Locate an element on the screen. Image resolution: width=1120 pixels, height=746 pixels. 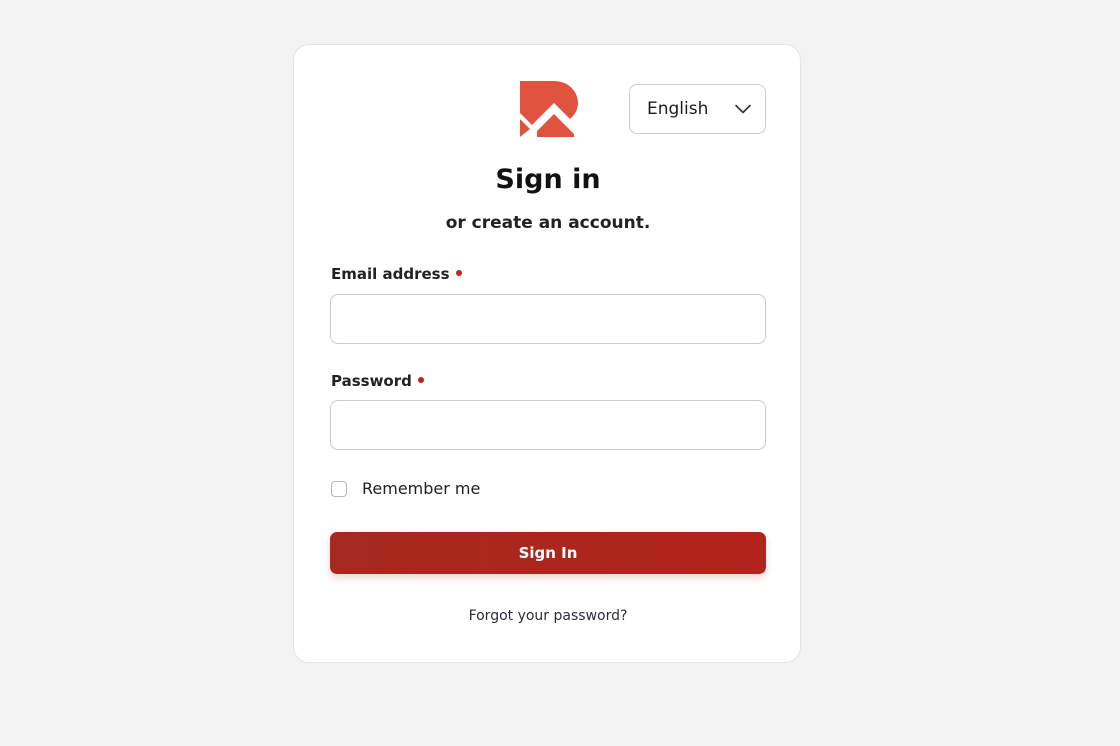
language-select: English is located at coordinates (697, 109).